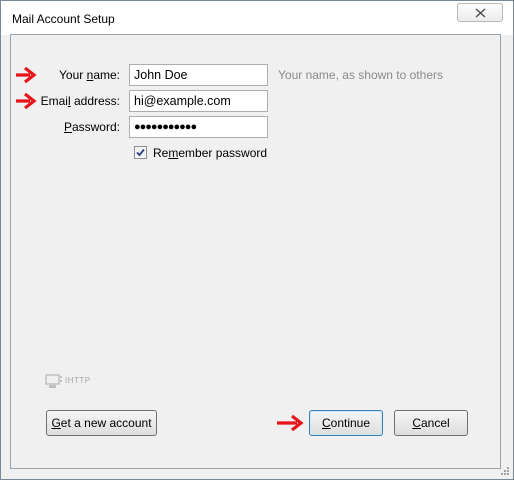  I want to click on titlebar: Mail Account Setup, so click(257, 18).